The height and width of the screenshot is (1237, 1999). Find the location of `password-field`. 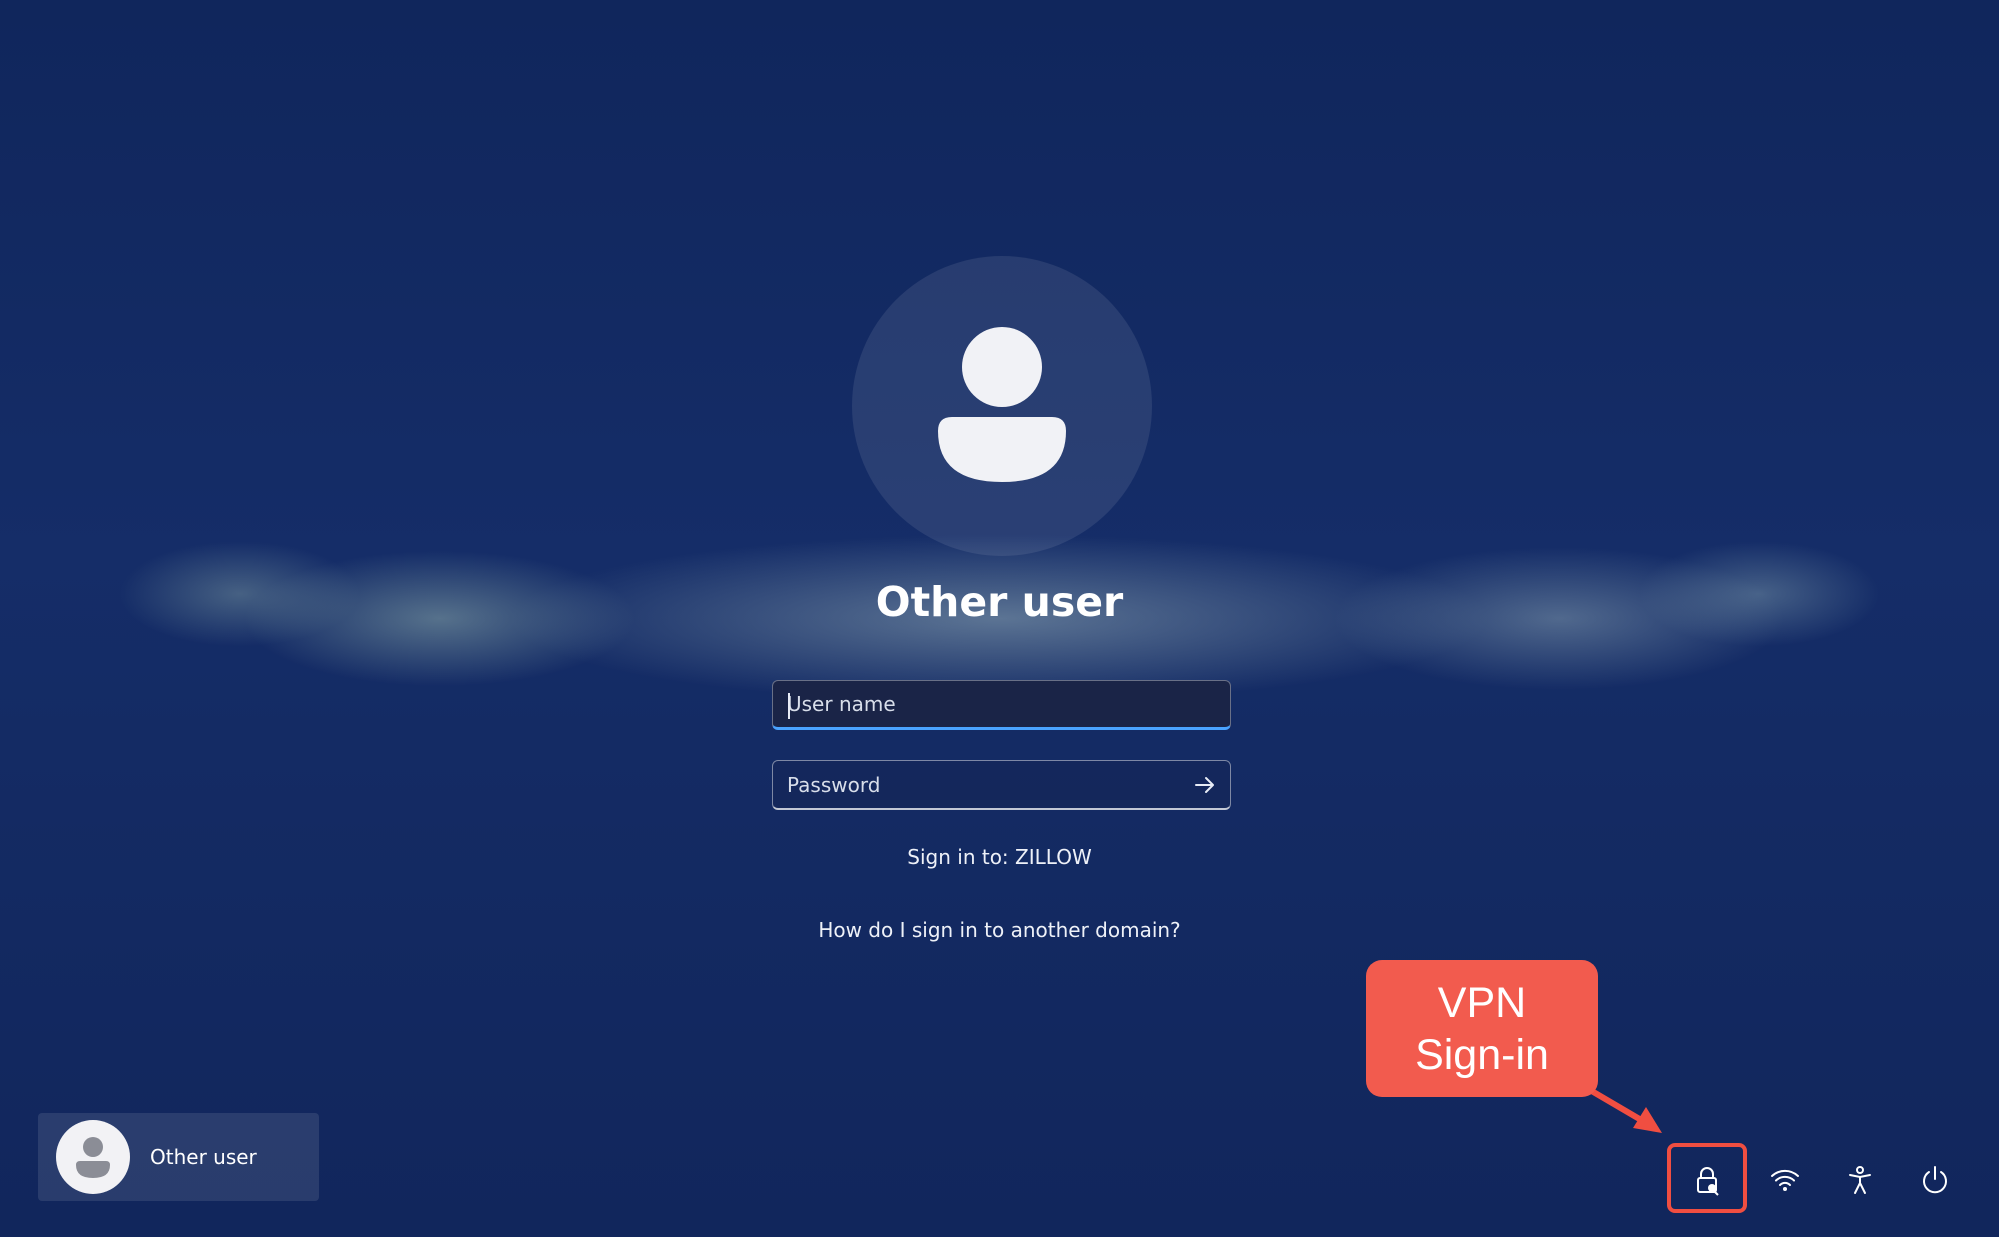

password-field is located at coordinates (1001, 785).